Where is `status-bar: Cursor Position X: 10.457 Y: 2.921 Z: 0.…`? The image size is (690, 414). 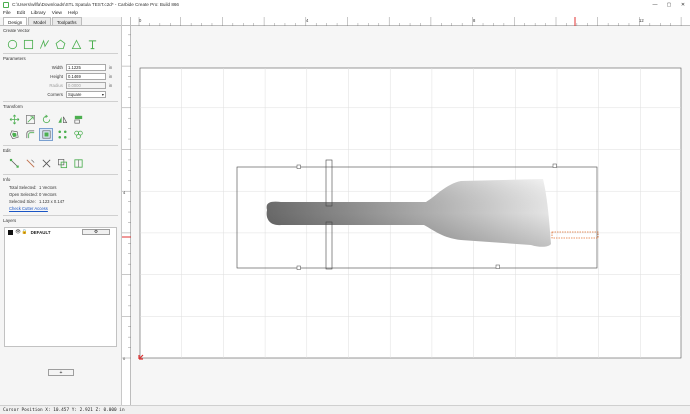 status-bar: Cursor Position X: 10.457 Y: 2.921 Z: 0.… is located at coordinates (345, 409).